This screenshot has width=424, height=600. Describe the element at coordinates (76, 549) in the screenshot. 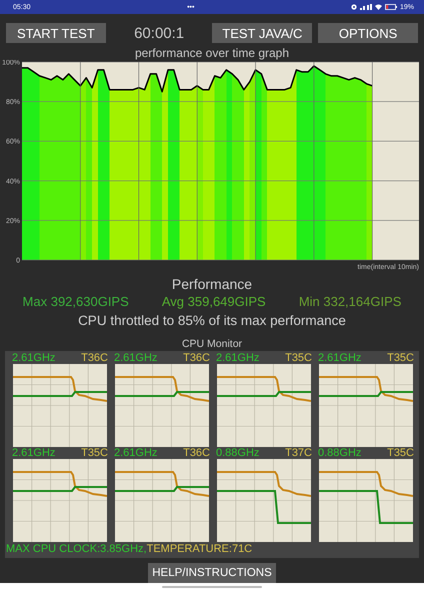

I see `max-clock-label: MAX CPU CLOCK:3.85GHz,` at that location.